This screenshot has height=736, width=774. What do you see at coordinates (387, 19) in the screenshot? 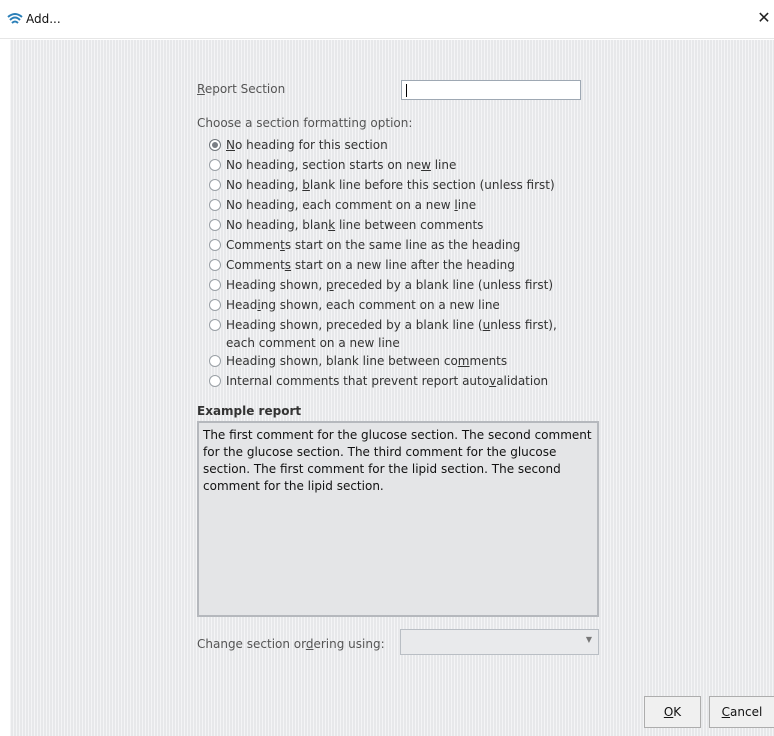
I see `title-bar: Add... ✕` at bounding box center [387, 19].